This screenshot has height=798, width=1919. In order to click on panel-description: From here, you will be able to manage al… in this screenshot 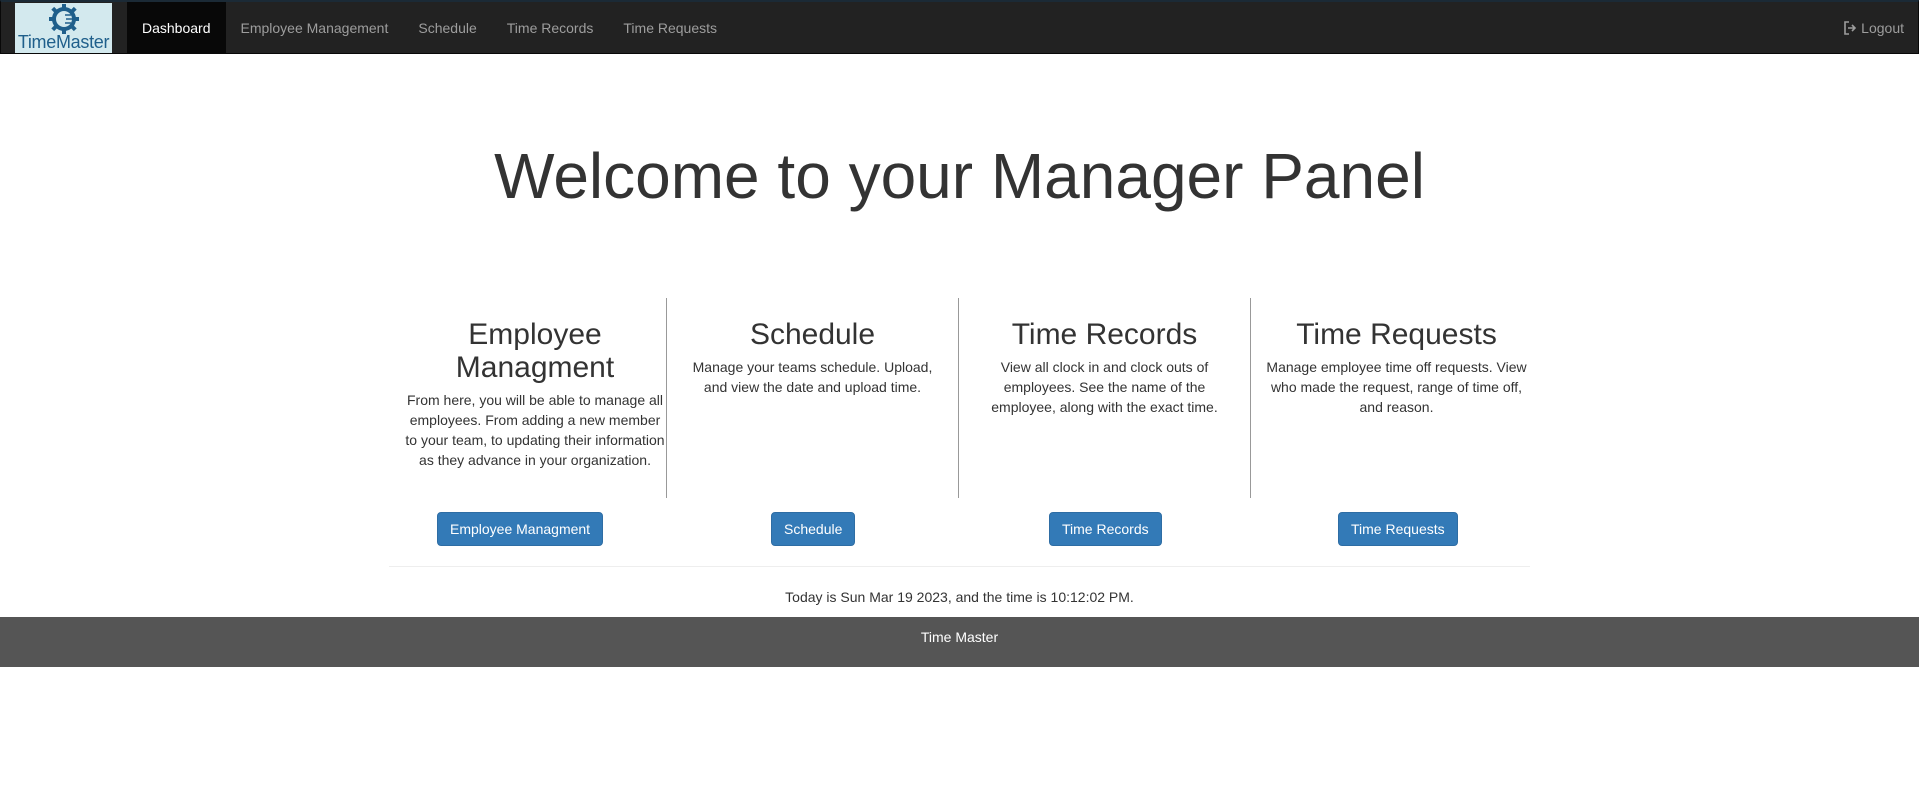, I will do `click(535, 430)`.